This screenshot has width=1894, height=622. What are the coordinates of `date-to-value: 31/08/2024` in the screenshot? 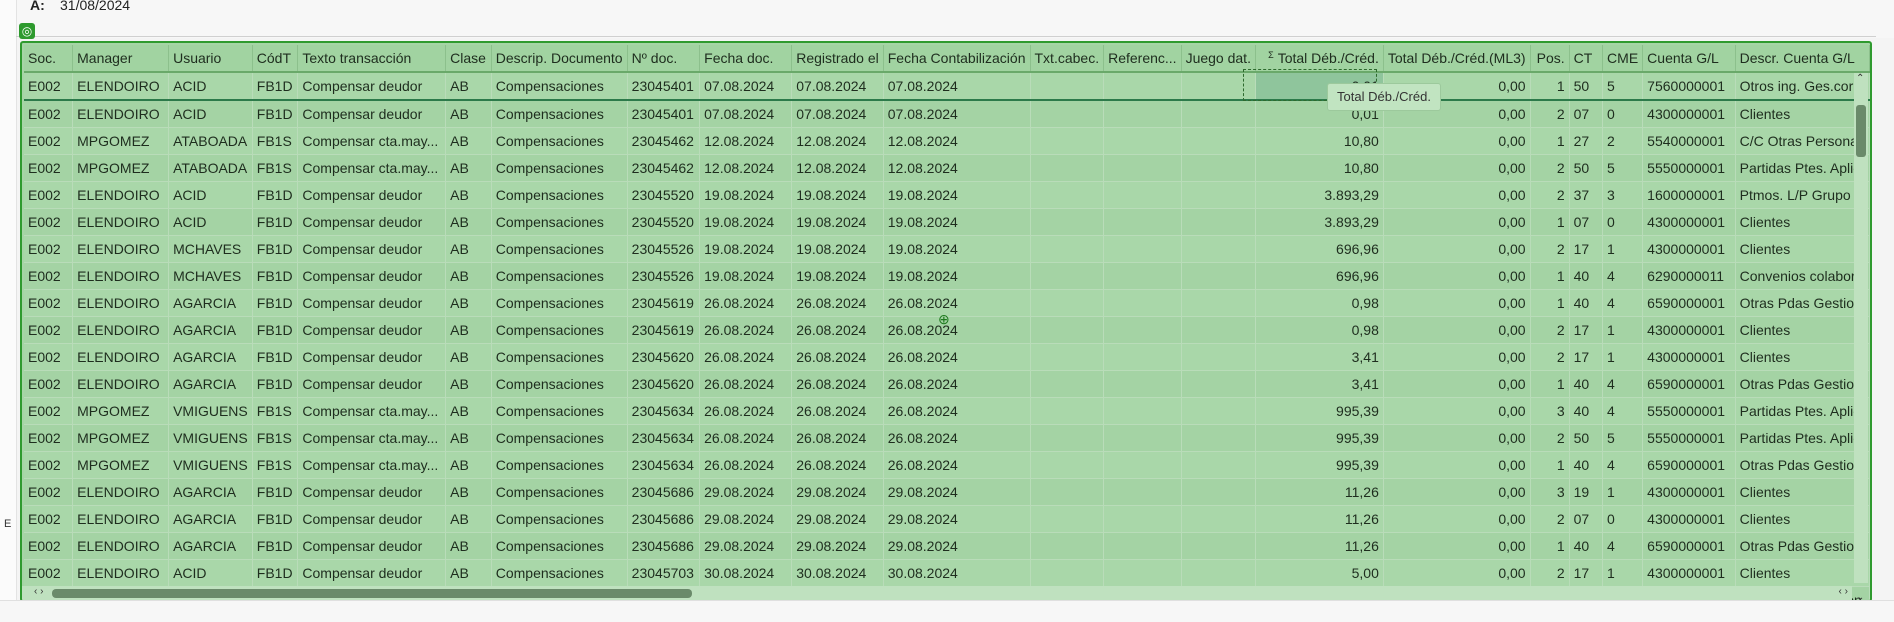 It's located at (95, 6).